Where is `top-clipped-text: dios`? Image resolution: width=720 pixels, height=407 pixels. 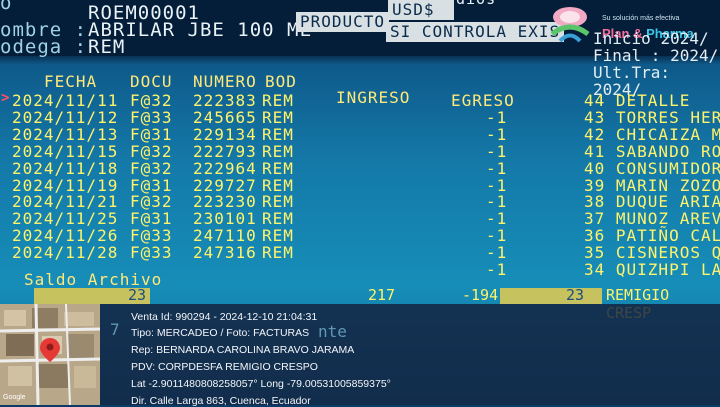
top-clipped-text: dios is located at coordinates (476, 4).